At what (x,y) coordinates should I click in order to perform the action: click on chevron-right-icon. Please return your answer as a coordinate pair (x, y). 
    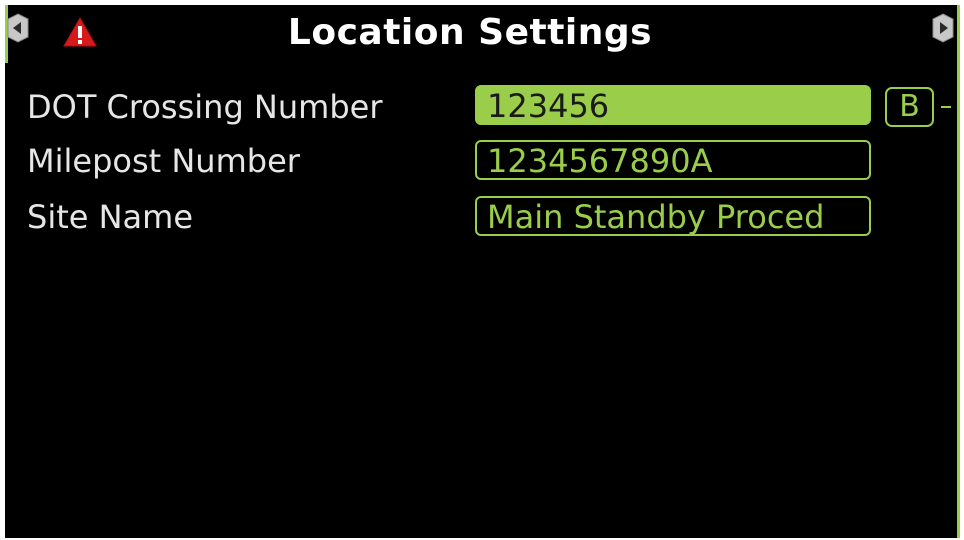
    Looking at the image, I should click on (943, 28).